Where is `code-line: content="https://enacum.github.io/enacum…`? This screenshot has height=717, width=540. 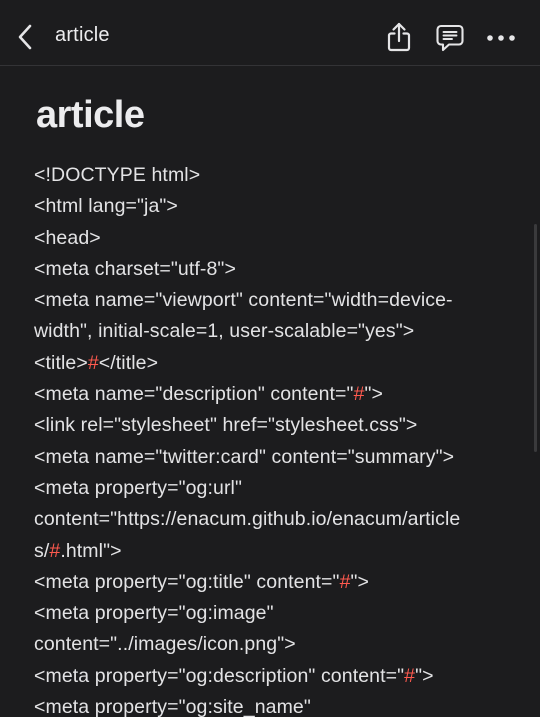 code-line: content="https://enacum.github.io/enacum… is located at coordinates (247, 519).